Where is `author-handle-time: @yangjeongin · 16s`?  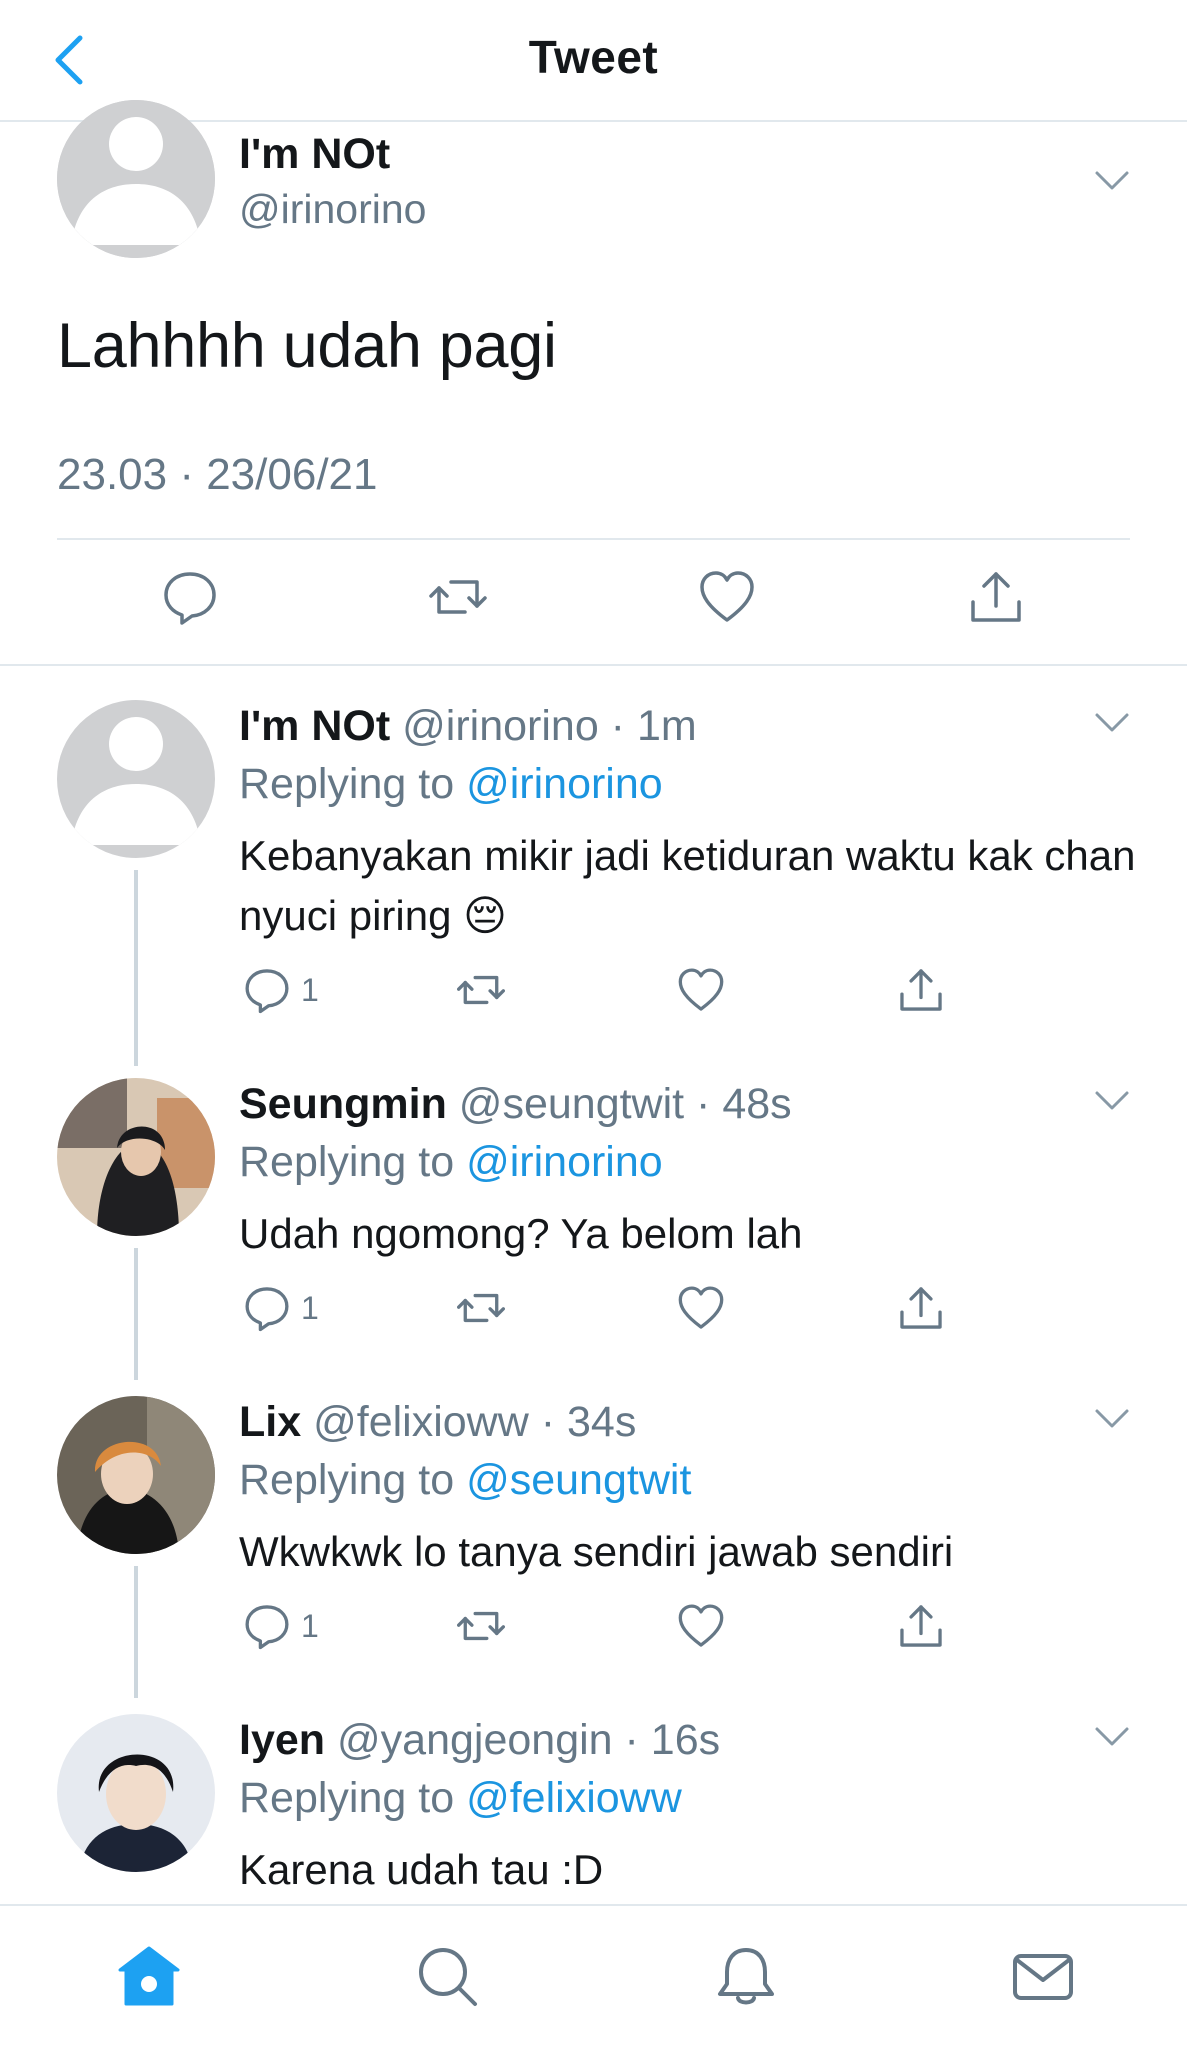
author-handle-time: @yangjeongin · 16s is located at coordinates (528, 1740).